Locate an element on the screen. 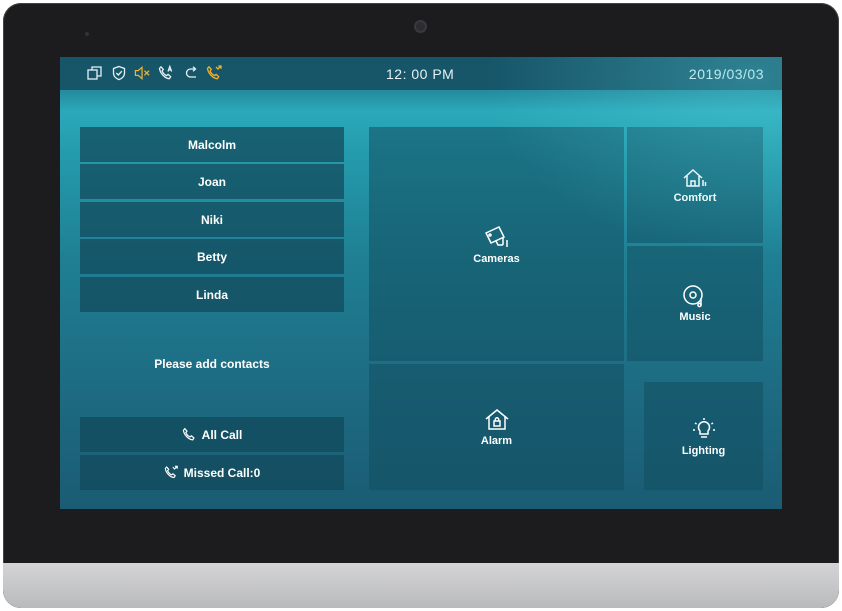  cctv-camera-icon is located at coordinates (496, 236).